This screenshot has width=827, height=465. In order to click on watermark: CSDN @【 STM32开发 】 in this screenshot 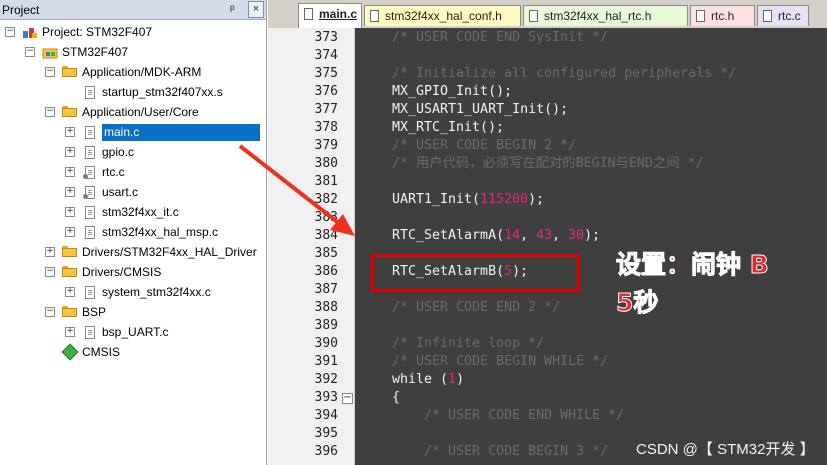, I will do `click(725, 449)`.